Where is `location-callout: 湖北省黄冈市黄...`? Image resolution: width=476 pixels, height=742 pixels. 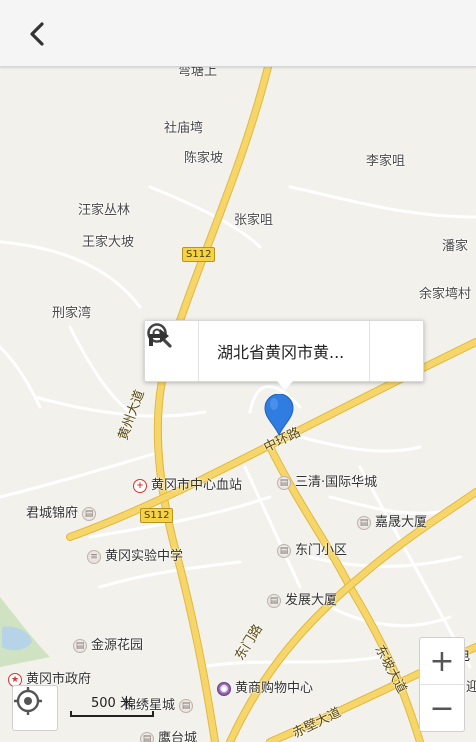 location-callout: 湖北省黄冈市黄... is located at coordinates (284, 355).